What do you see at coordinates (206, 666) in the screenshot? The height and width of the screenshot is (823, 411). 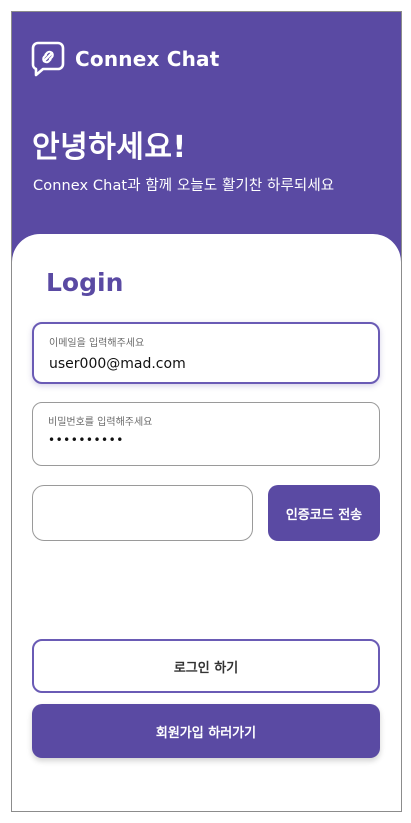 I see `login-button: 로그인 하기` at bounding box center [206, 666].